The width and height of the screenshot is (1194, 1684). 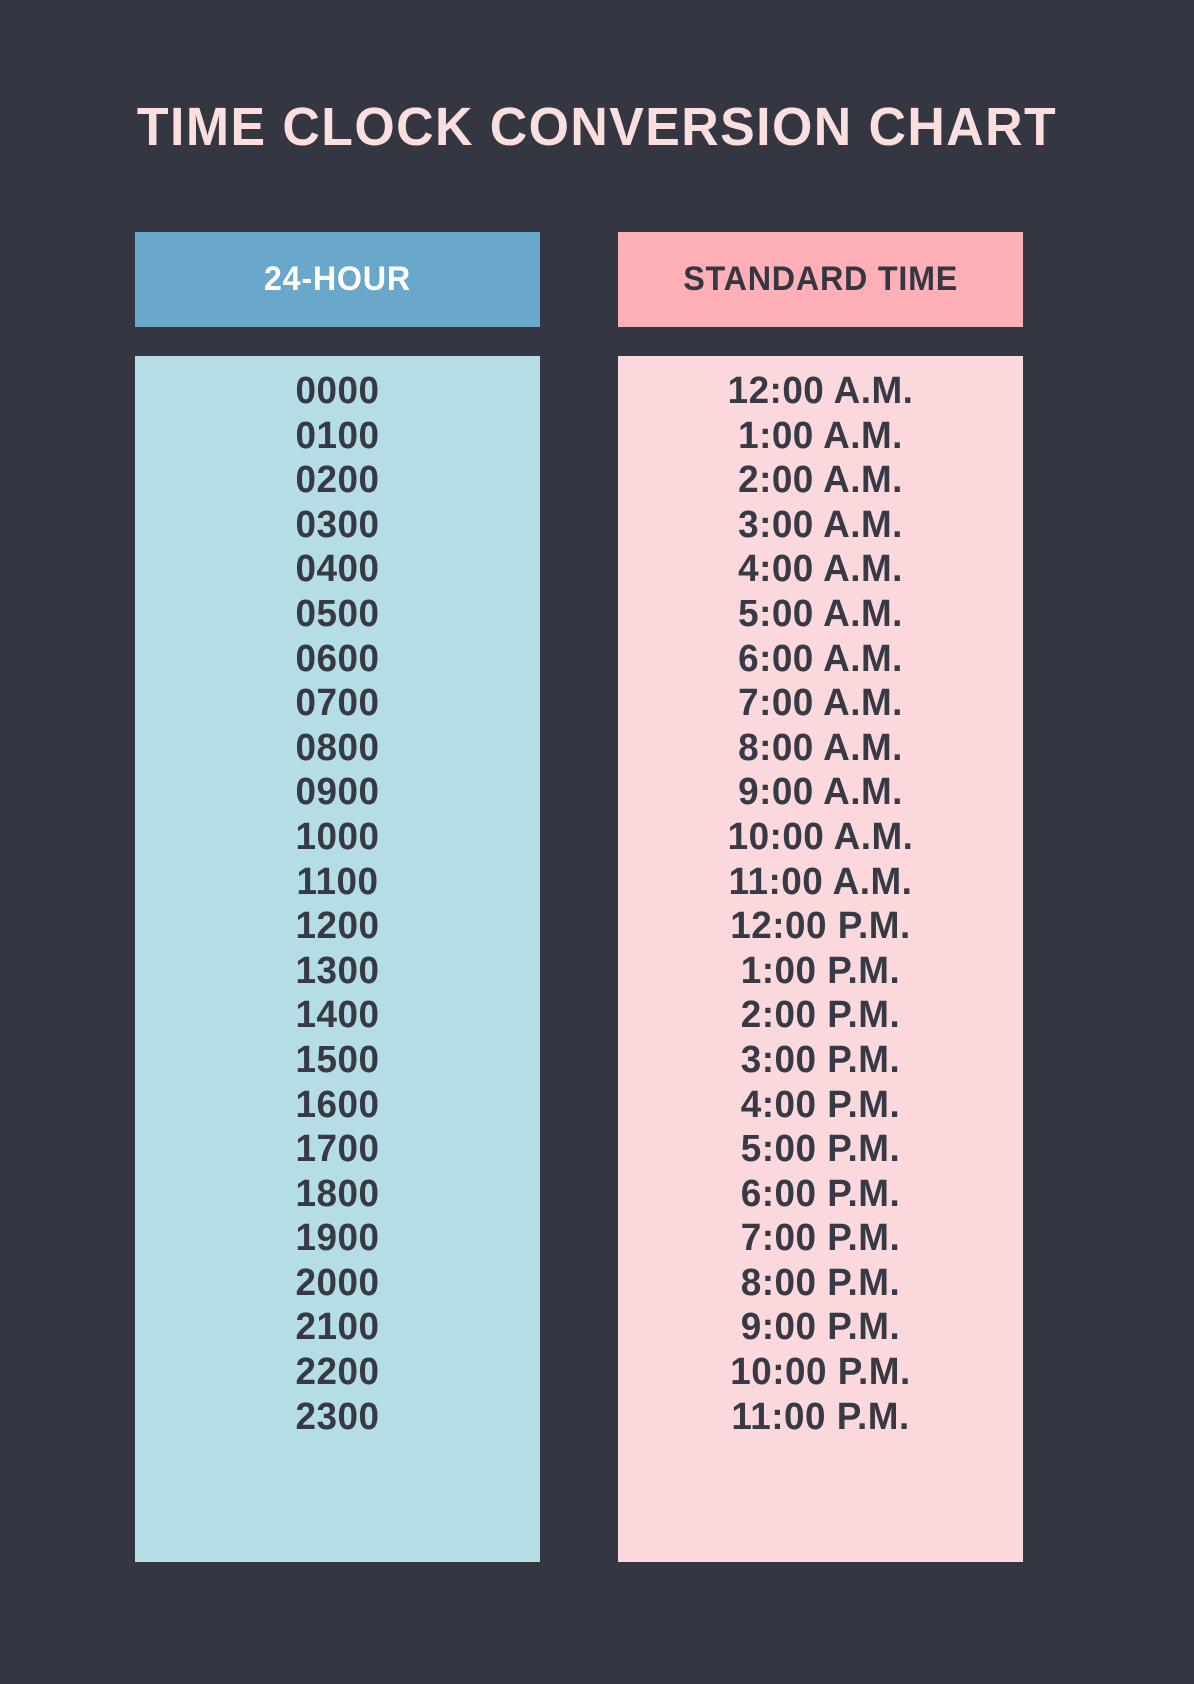 I want to click on cell-standard-time: 10:00 A.M., so click(x=820, y=836).